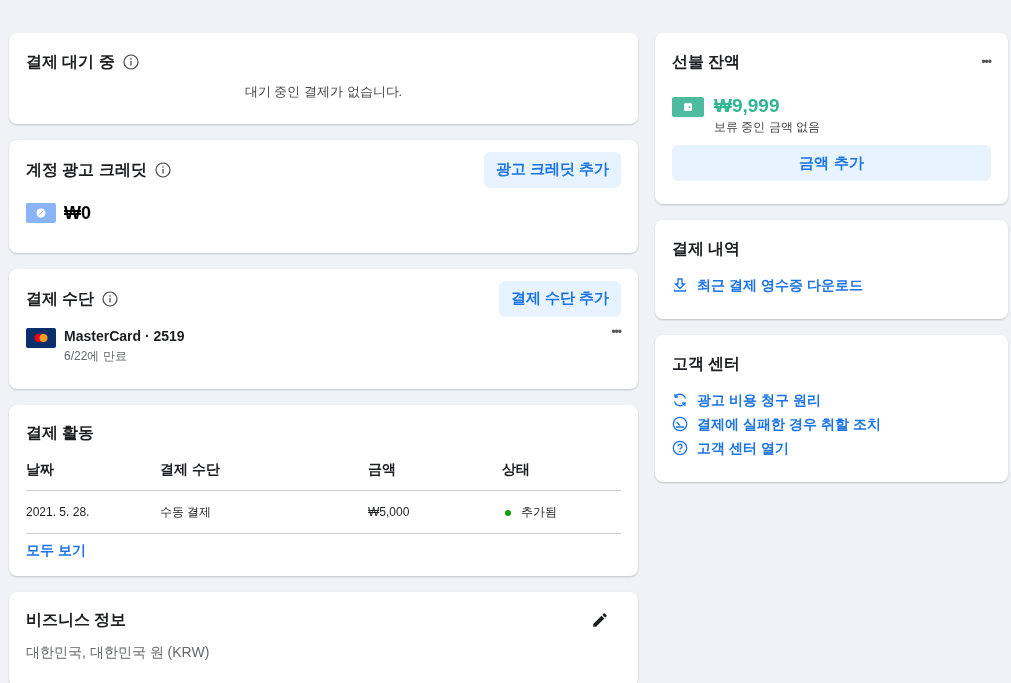  What do you see at coordinates (747, 106) in the screenshot?
I see `balance-amount: ₩9,999` at bounding box center [747, 106].